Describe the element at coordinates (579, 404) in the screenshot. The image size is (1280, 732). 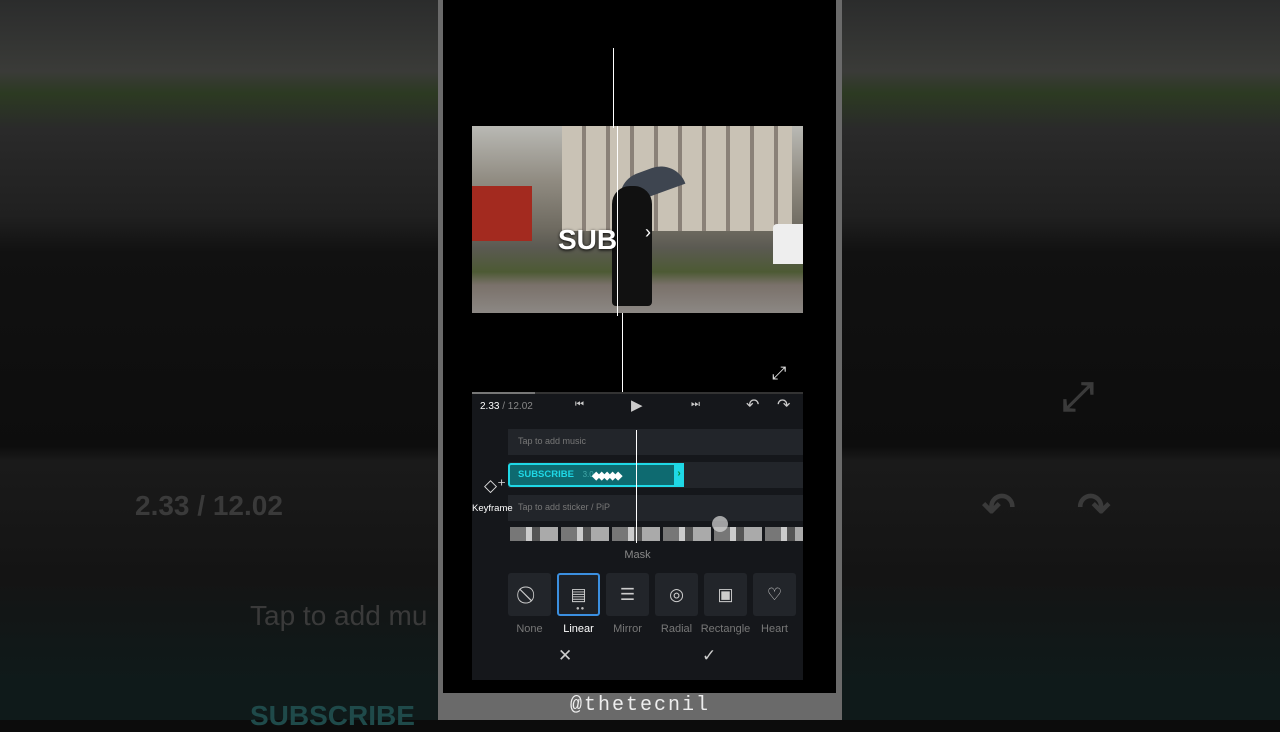
I see `prev-icon: ⏮` at that location.